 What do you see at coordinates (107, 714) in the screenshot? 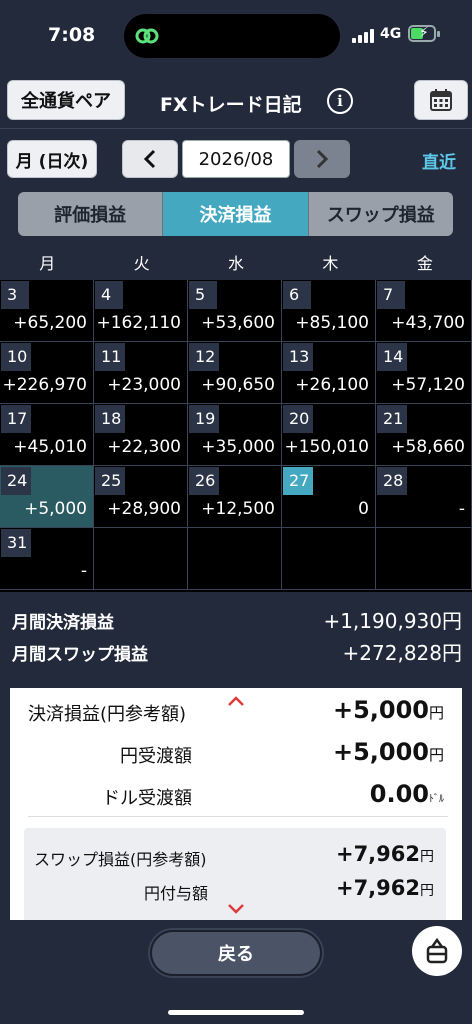
I see `detail-settled-label: 決済損益(円参考額)` at bounding box center [107, 714].